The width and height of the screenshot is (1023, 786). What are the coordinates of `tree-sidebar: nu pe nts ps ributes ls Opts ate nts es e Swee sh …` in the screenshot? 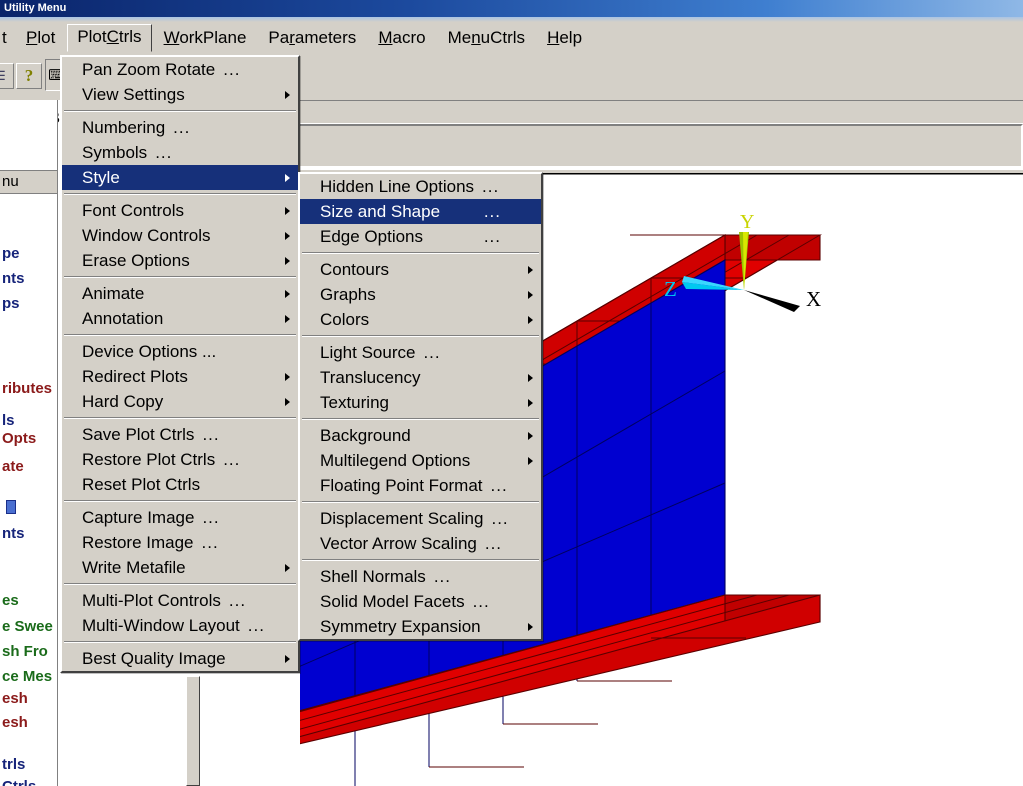 It's located at (29, 443).